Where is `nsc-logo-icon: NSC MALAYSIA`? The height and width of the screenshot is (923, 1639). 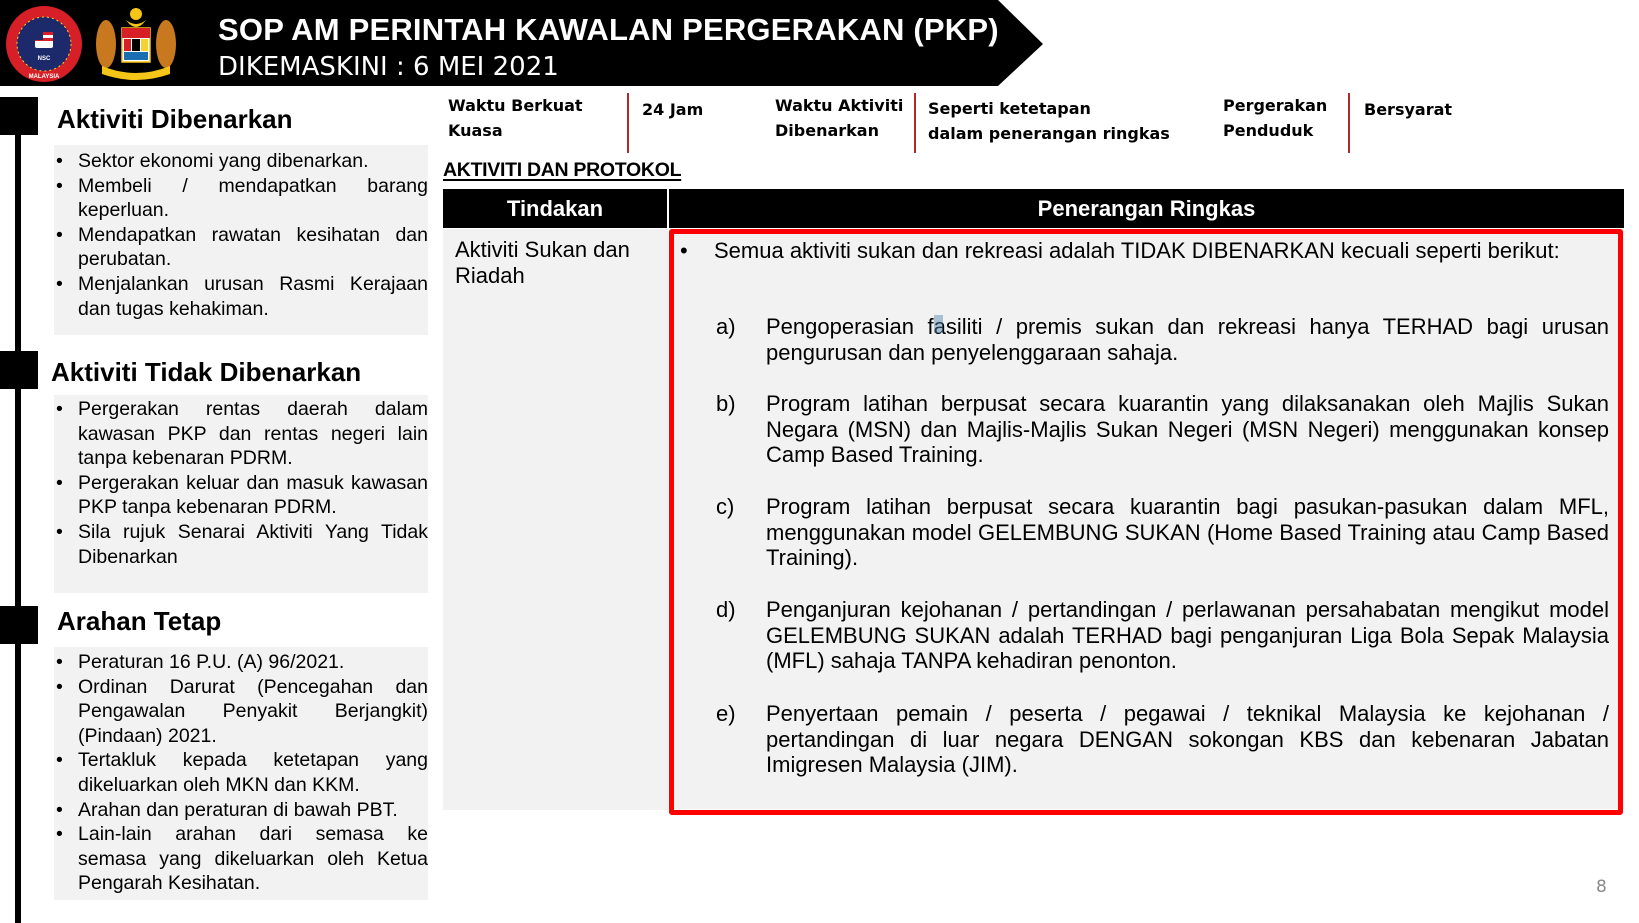
nsc-logo-icon: NSC MALAYSIA is located at coordinates (44, 44).